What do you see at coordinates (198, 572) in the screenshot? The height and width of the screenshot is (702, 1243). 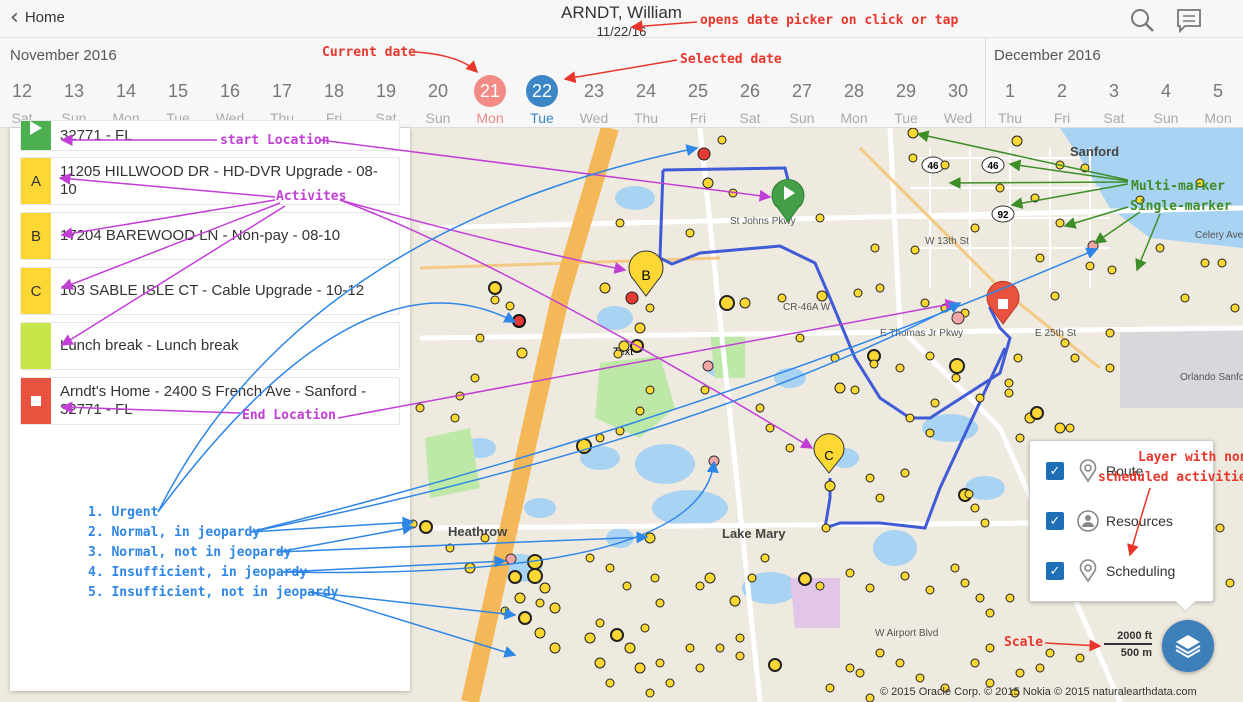 I see `legend-insufficient-jeopardy: 4. Insufficient, in jeopardy` at bounding box center [198, 572].